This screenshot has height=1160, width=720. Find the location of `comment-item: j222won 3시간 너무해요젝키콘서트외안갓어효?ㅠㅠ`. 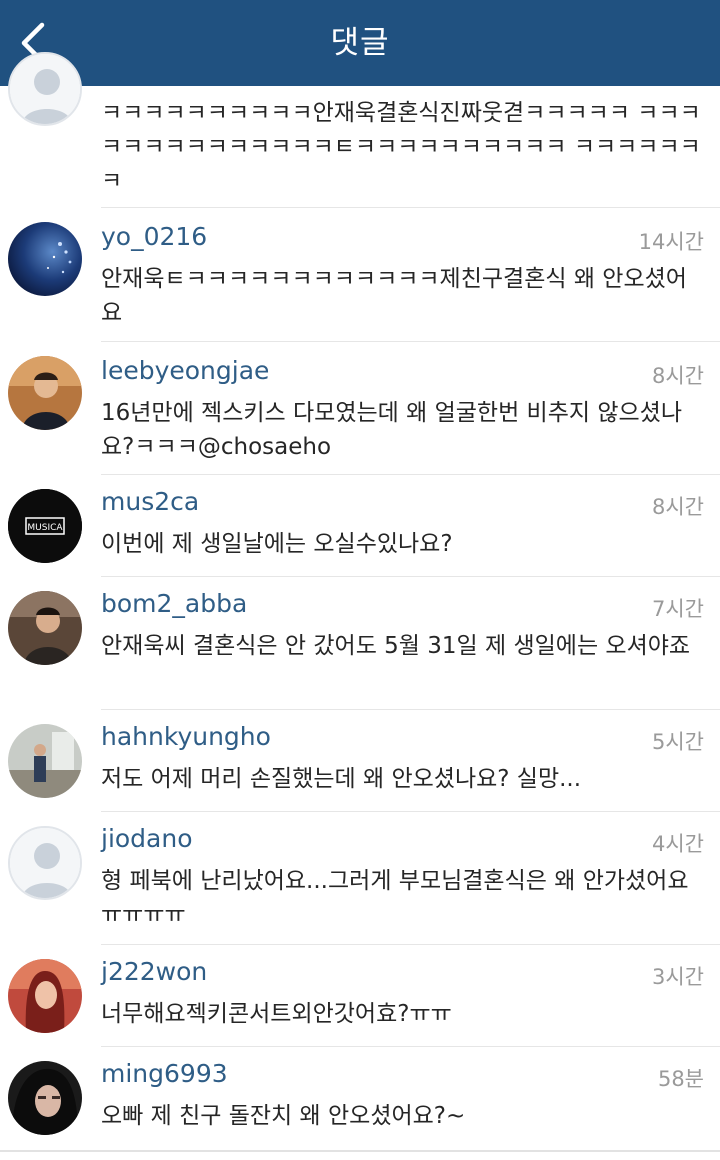

comment-item: j222won 3시간 너무해요젝키콘서트외안갓어효?ㅠㅠ is located at coordinates (360, 996).